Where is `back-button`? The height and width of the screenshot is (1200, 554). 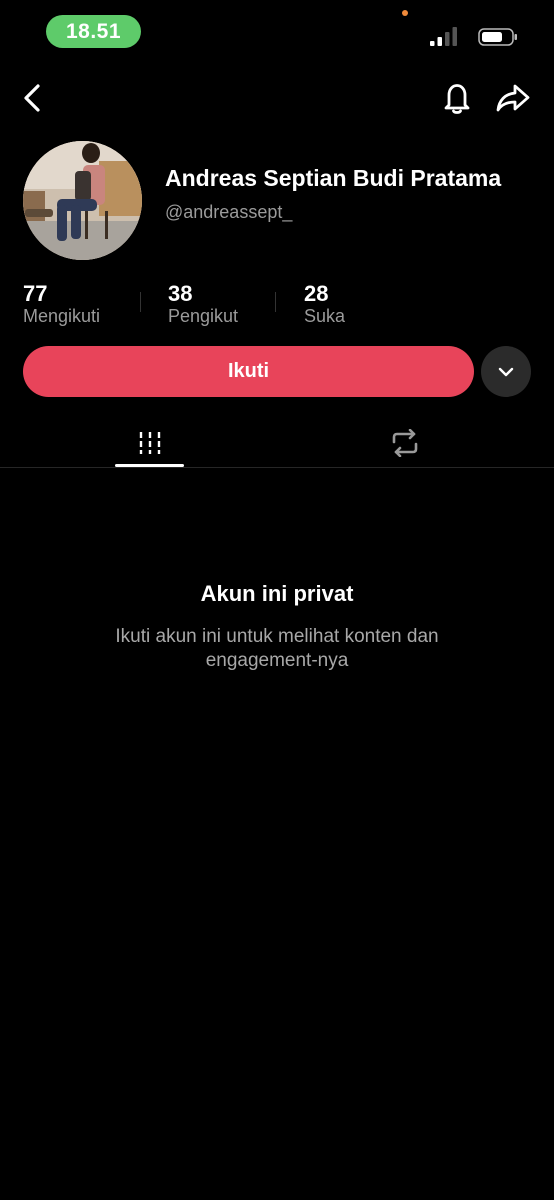
back-button is located at coordinates (33, 98).